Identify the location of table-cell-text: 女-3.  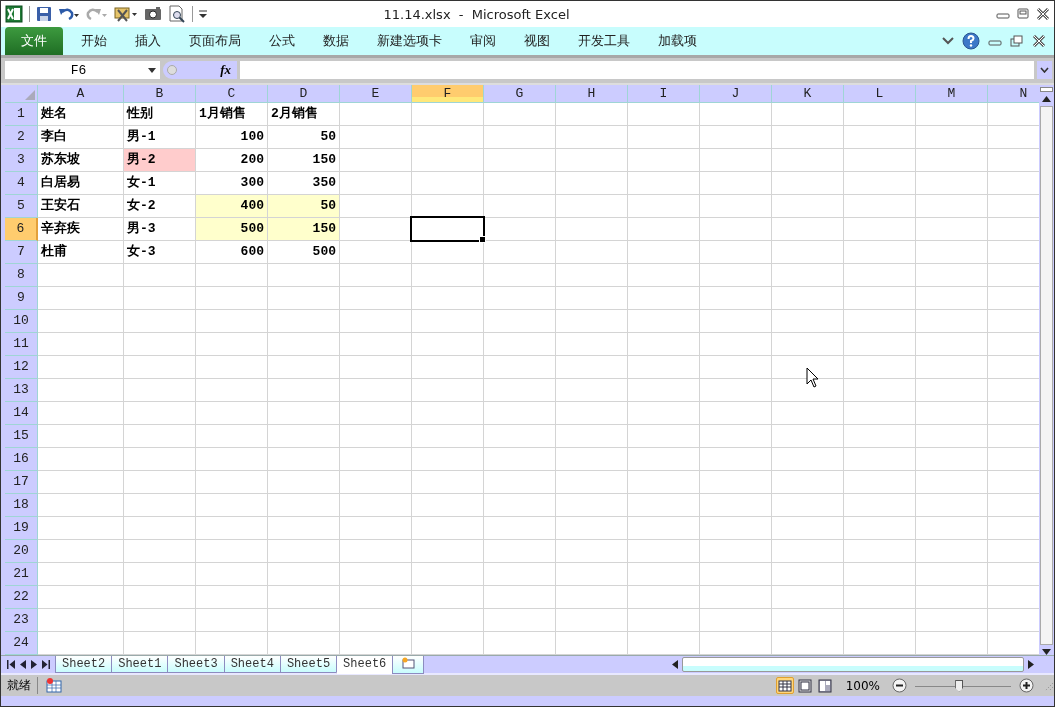
(141, 252).